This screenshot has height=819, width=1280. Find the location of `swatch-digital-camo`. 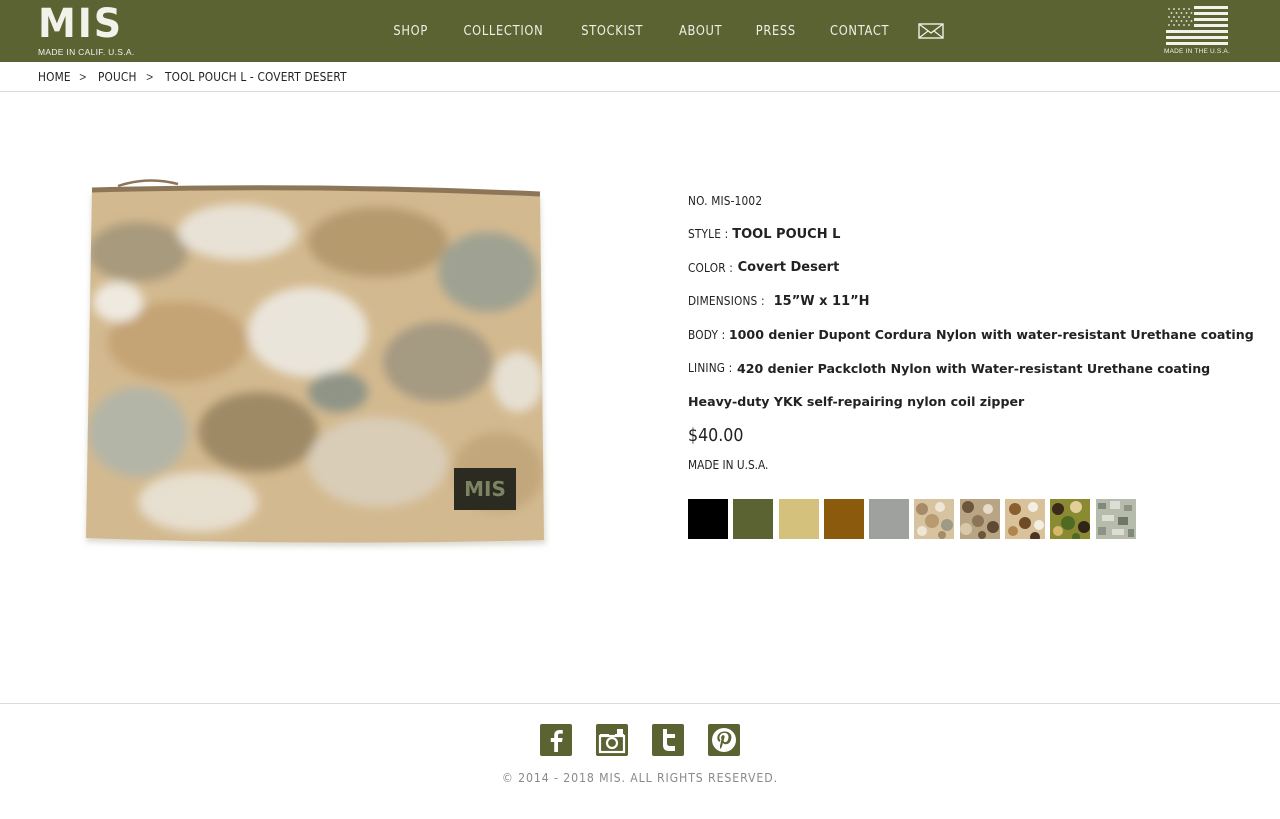

swatch-digital-camo is located at coordinates (1115, 519).